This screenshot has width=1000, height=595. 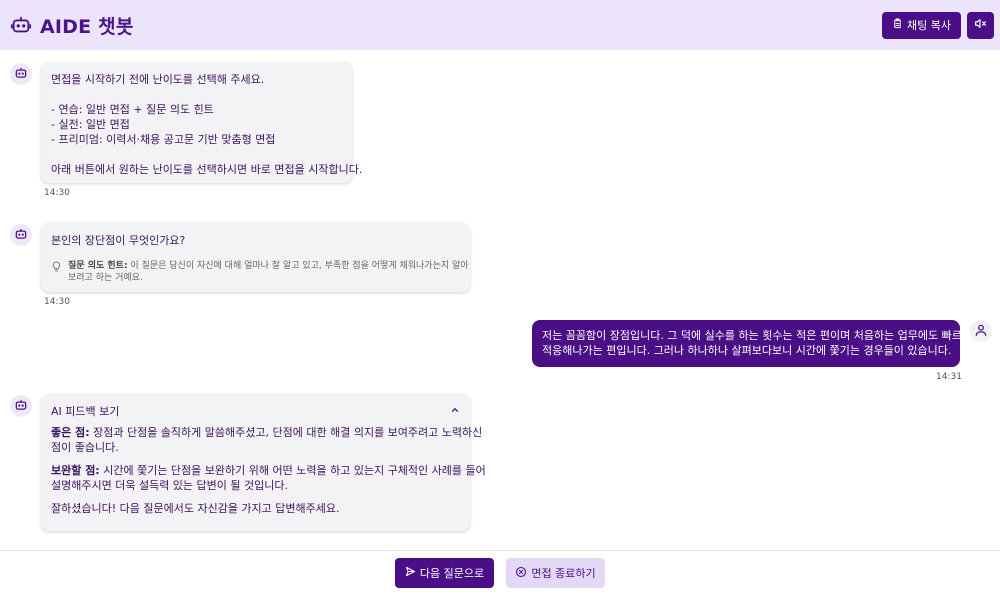 I want to click on mute-button, so click(x=980, y=25).